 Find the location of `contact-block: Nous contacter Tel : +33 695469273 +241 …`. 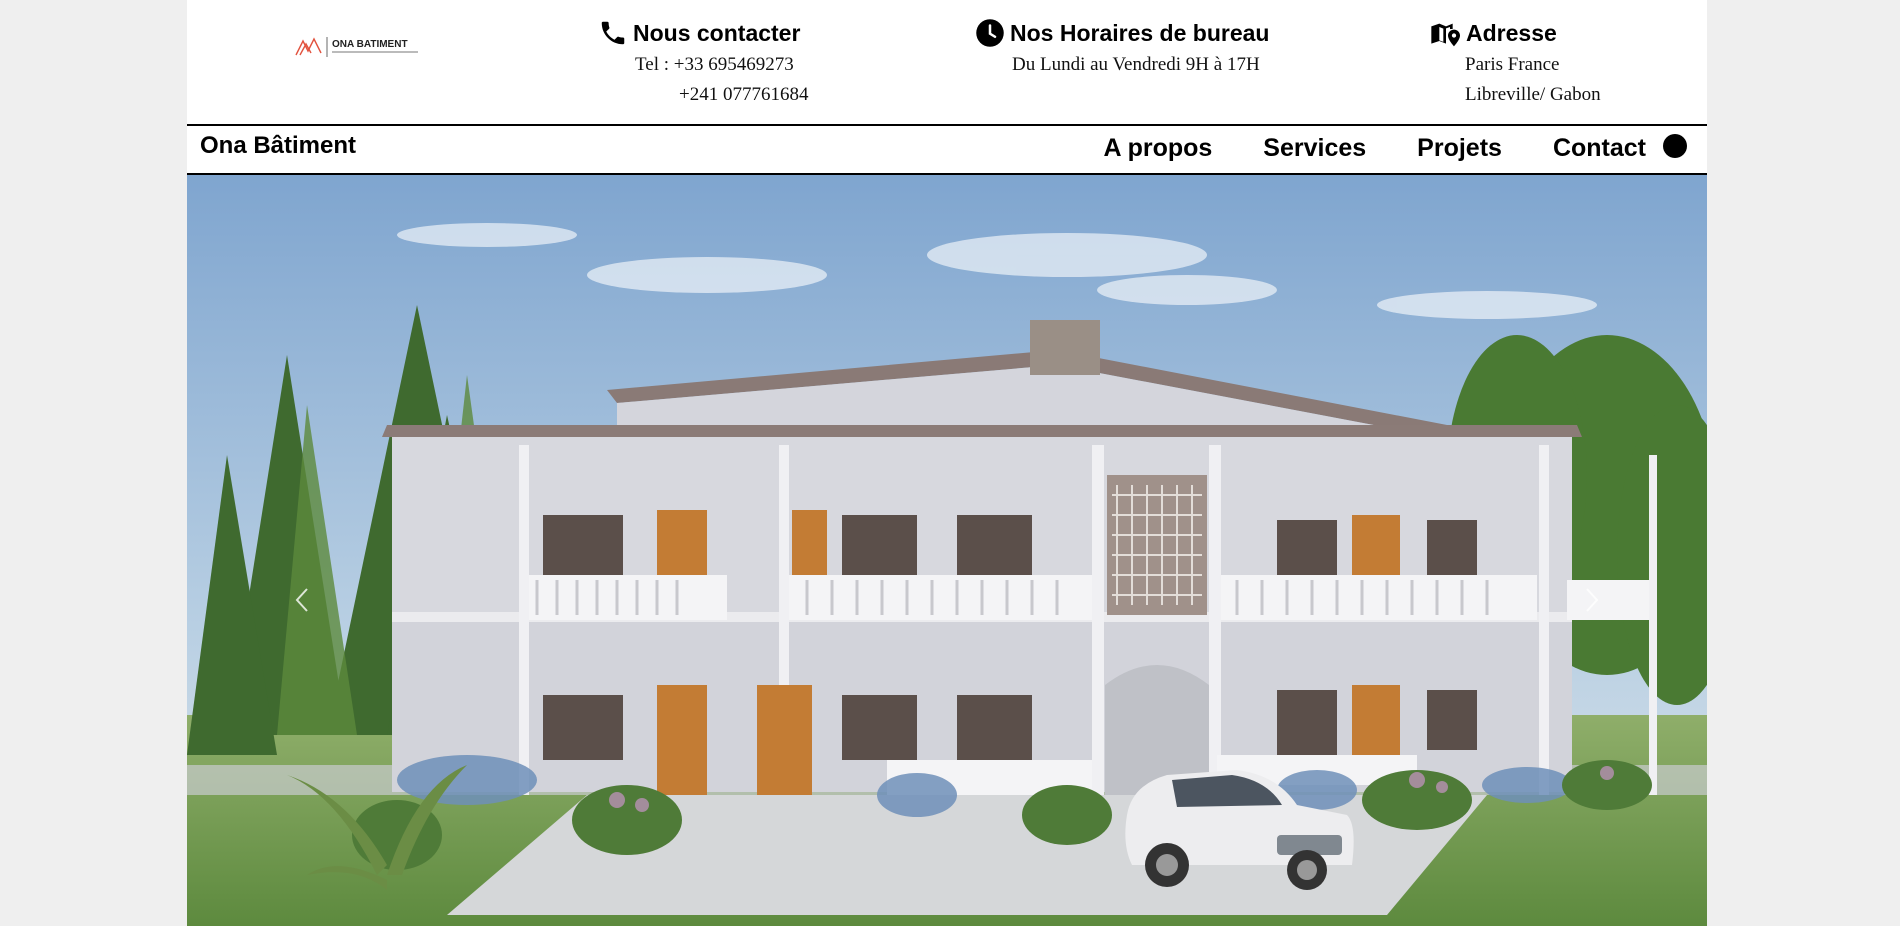

contact-block: Nous contacter Tel : +33 695469273 +241 … is located at coordinates (702, 63).